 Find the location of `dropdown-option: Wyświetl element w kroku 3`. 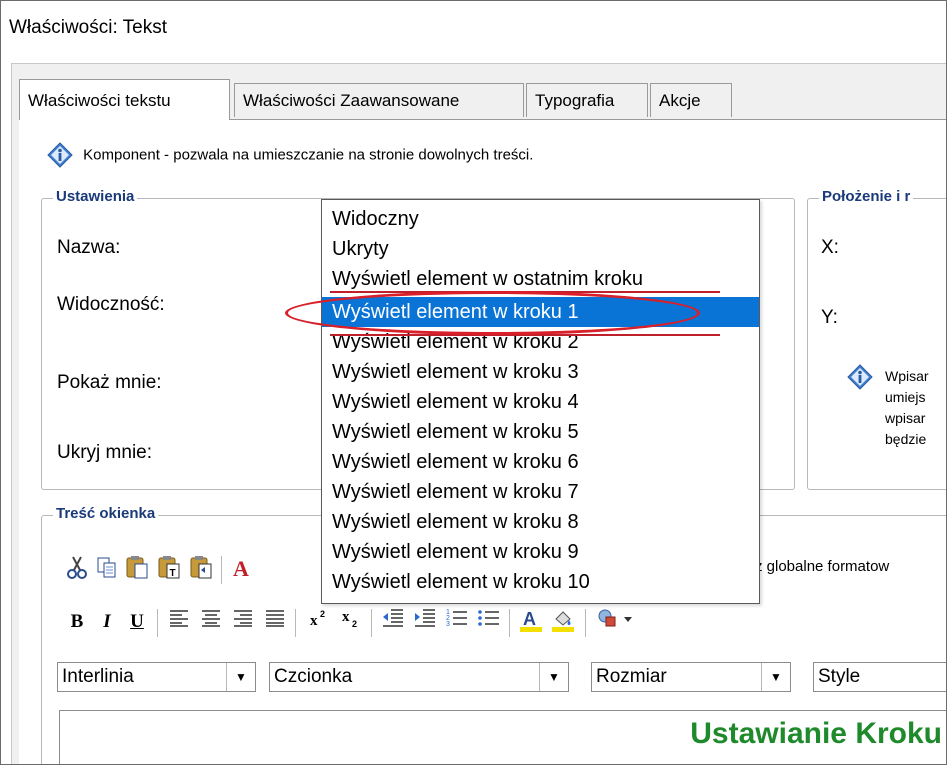

dropdown-option: Wyświetl element w kroku 3 is located at coordinates (540, 372).